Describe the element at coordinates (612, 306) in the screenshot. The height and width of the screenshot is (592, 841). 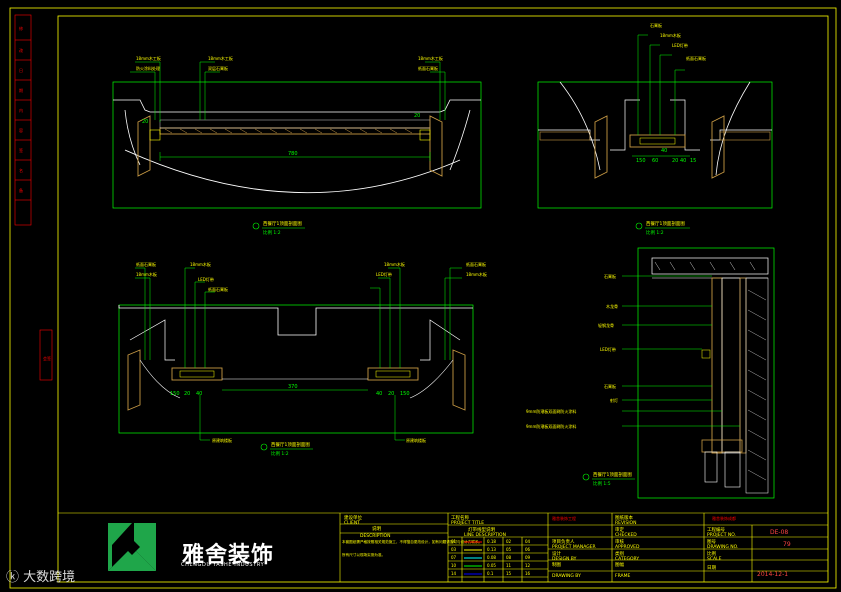
I see `svg-text: 木龙骨` at that location.